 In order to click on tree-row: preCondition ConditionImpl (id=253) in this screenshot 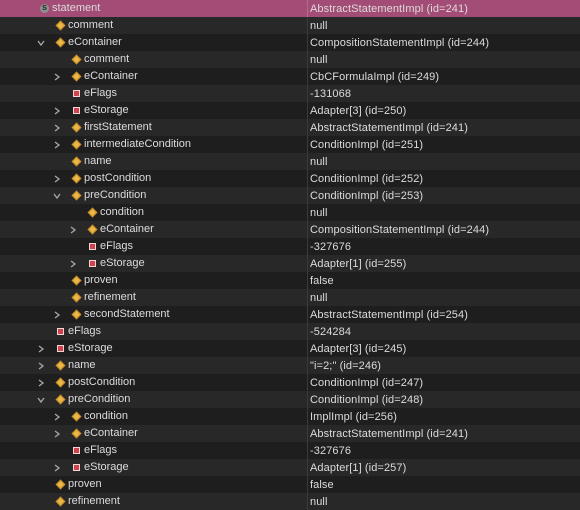, I will do `click(290, 195)`.